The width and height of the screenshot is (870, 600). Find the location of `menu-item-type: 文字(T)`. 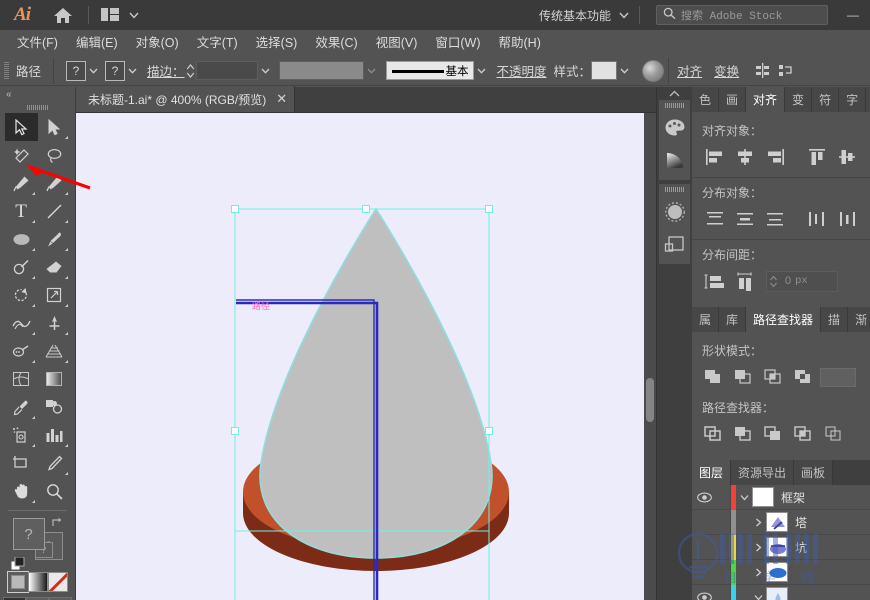

menu-item-type: 文字(T) is located at coordinates (217, 43).